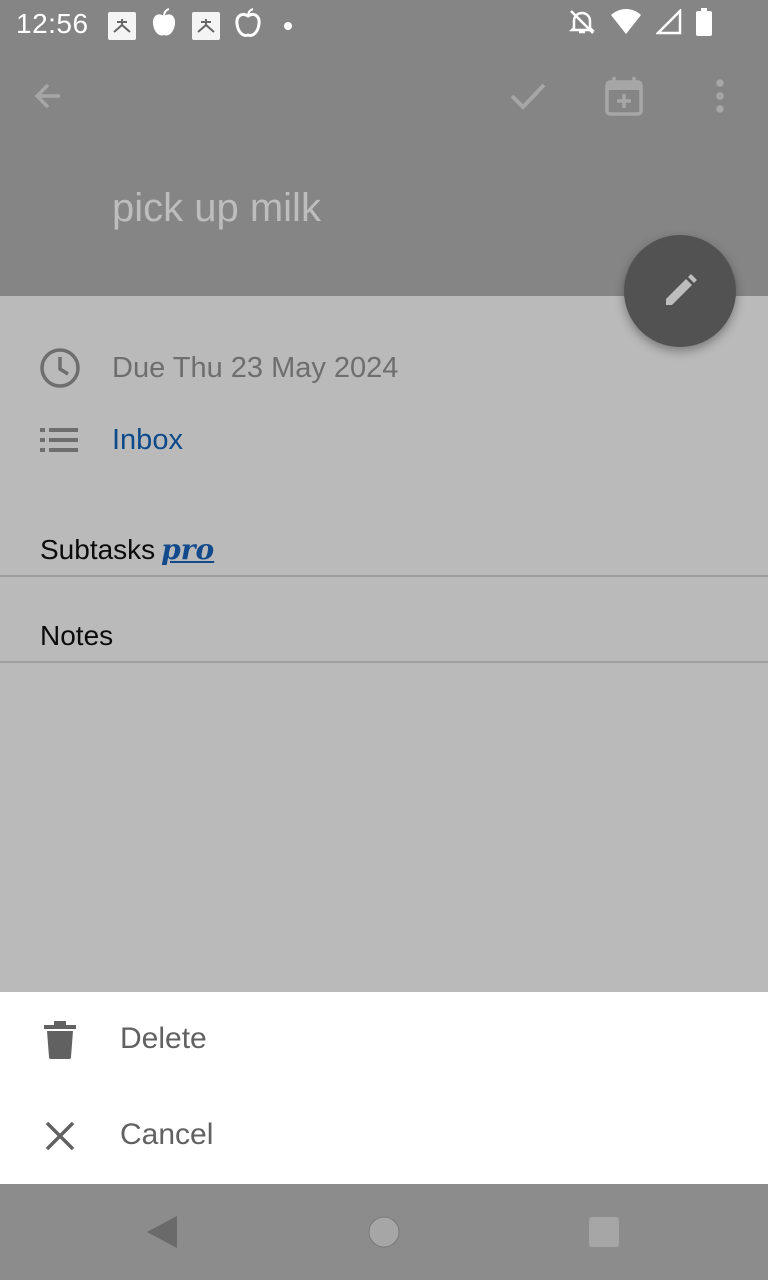 The width and height of the screenshot is (768, 1280). I want to click on delete-label: Delete, so click(163, 1038).